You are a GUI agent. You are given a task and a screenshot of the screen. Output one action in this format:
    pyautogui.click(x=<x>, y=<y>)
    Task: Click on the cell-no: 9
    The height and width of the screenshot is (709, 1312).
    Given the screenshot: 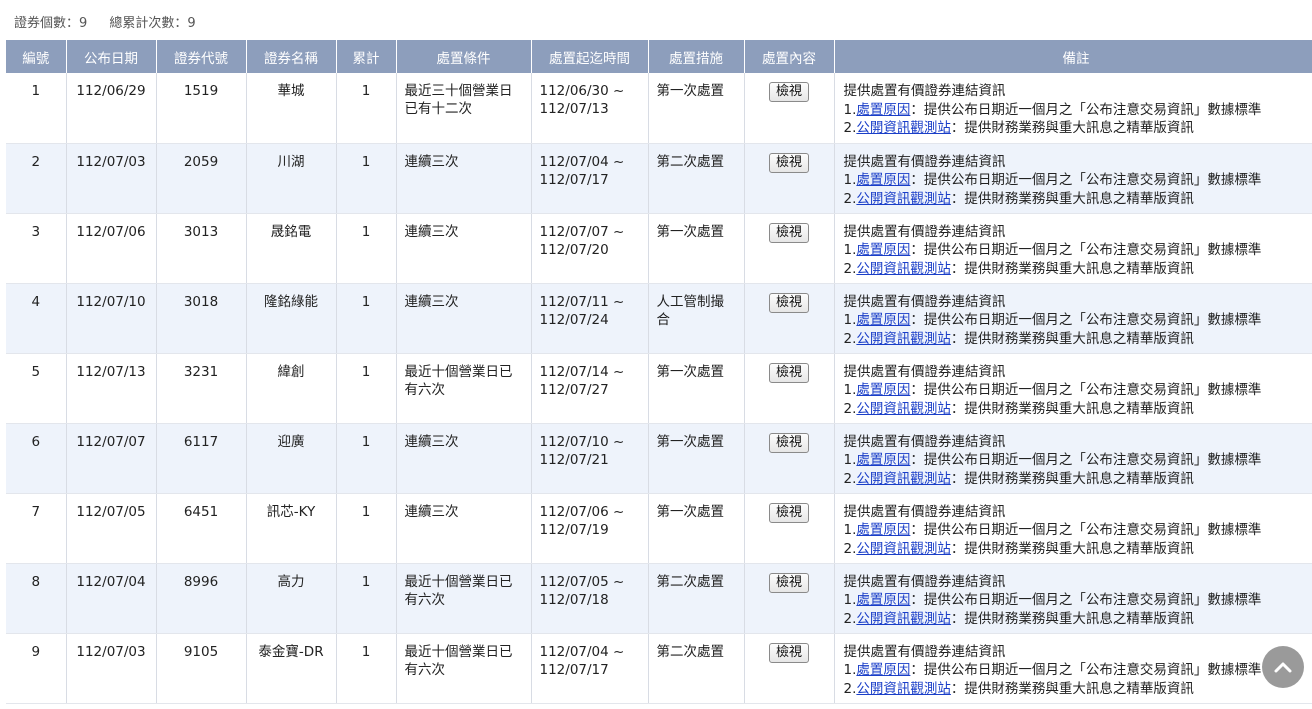 What is the action you would take?
    pyautogui.click(x=36, y=668)
    